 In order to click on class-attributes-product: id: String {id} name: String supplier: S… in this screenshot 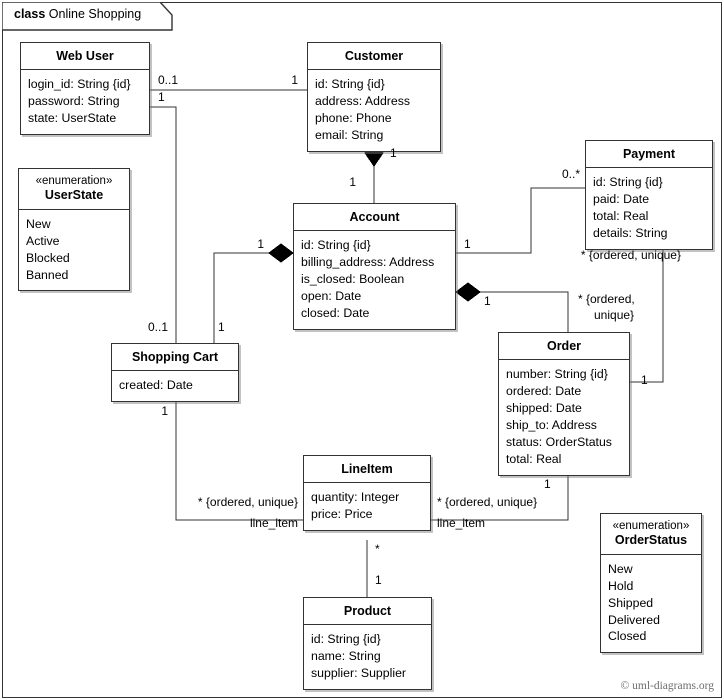, I will do `click(367, 657)`.